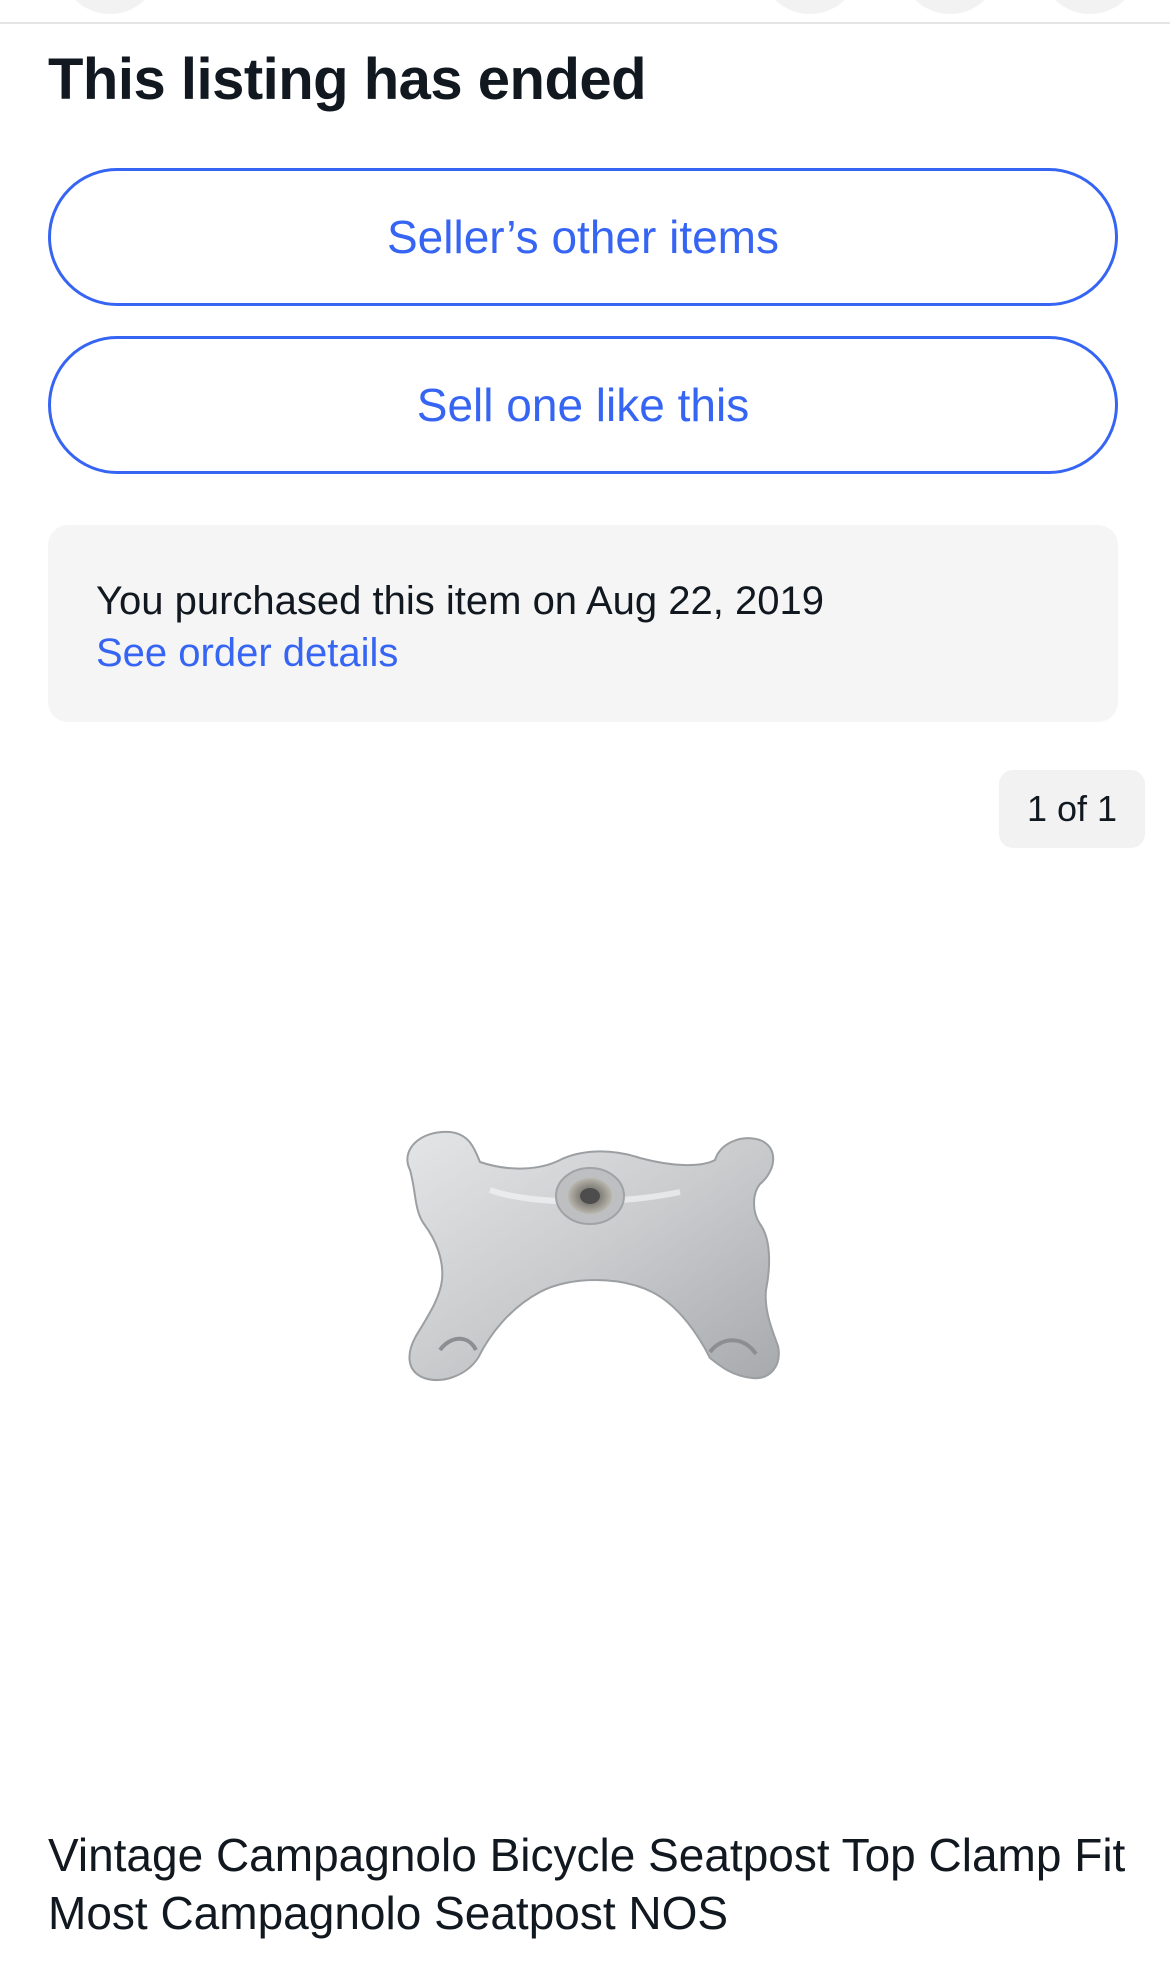 This screenshot has height=1974, width=1170. I want to click on back-button, so click(110, 7).